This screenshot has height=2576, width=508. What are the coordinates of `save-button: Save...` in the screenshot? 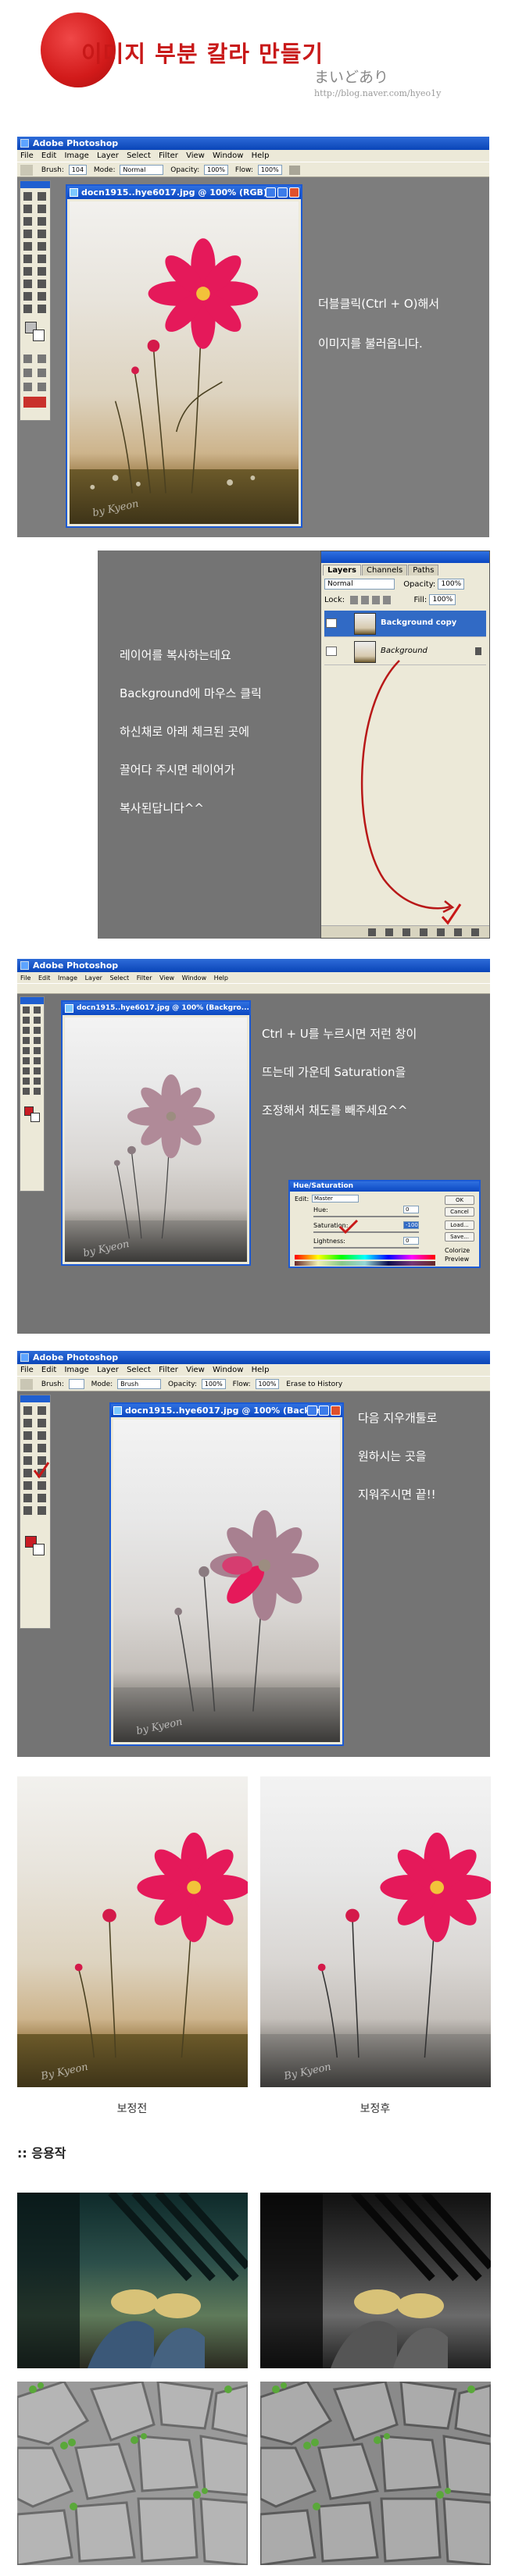 It's located at (459, 1237).